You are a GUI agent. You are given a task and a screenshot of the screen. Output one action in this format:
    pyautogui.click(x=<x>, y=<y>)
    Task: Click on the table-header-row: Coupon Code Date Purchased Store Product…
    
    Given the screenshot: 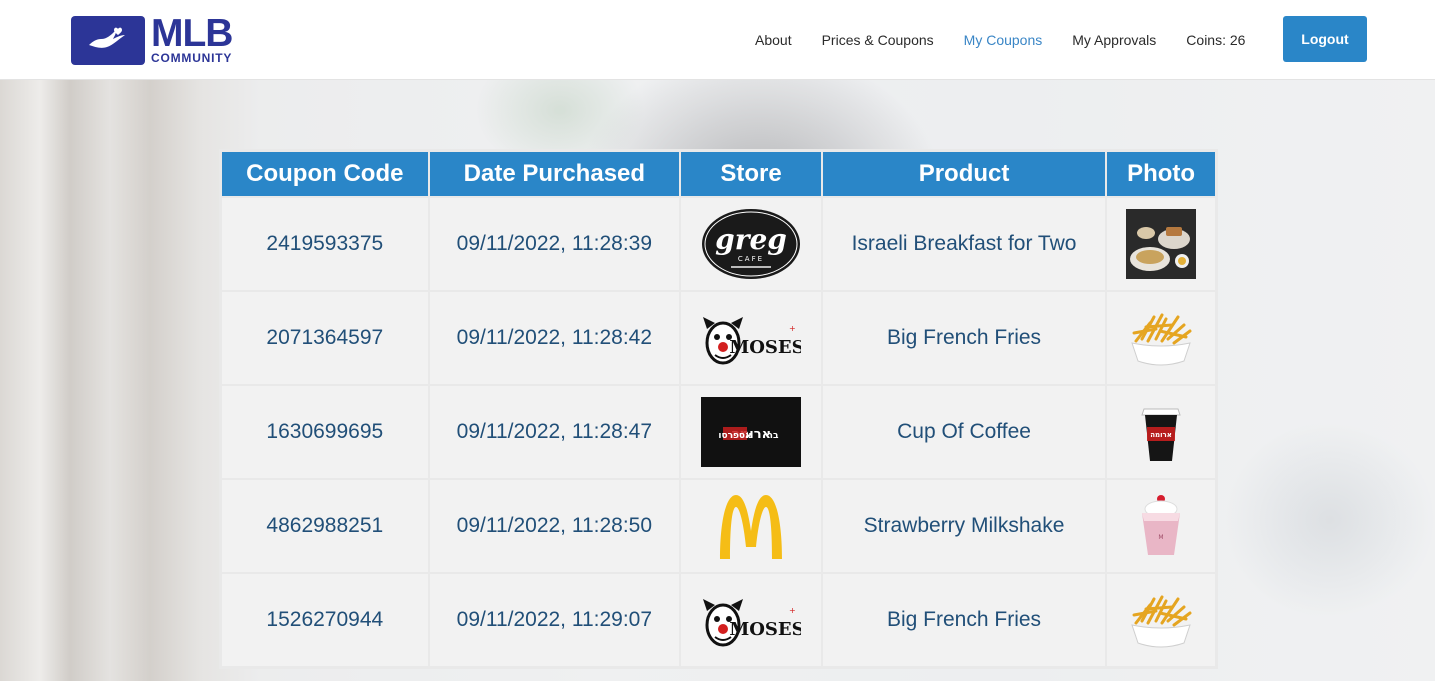 What is the action you would take?
    pyautogui.click(x=718, y=174)
    